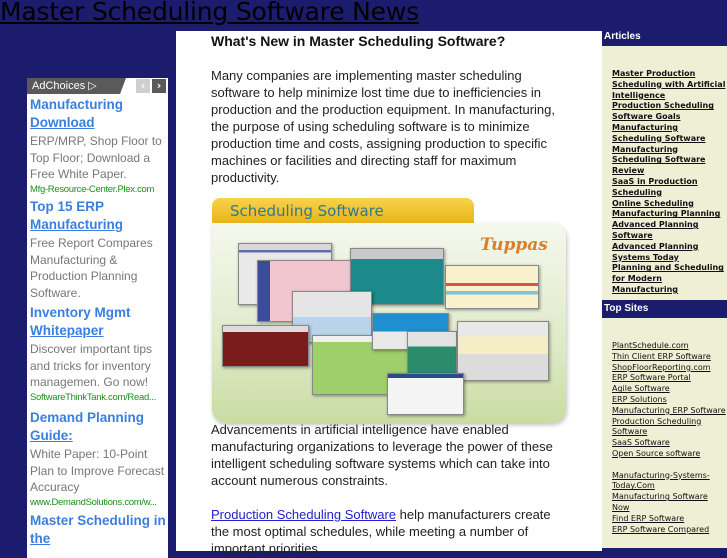 The height and width of the screenshot is (558, 727). I want to click on ad-title-link: Master Scheduling in the, so click(99, 530).